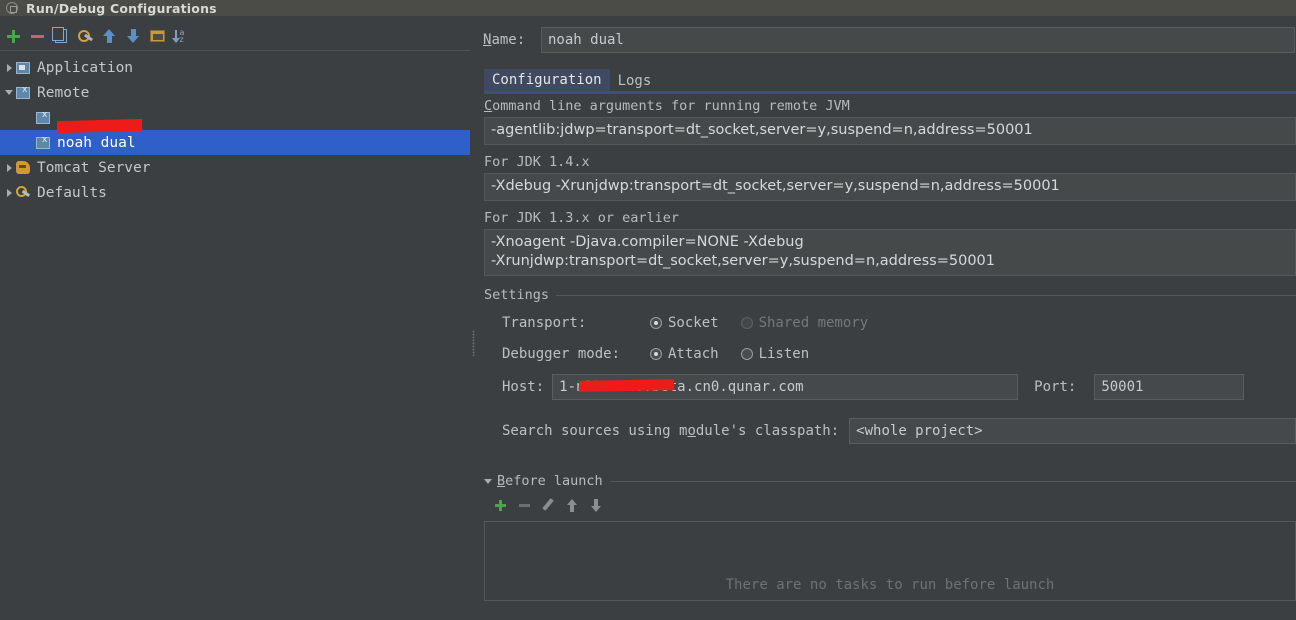 This screenshot has width=1296, height=620. I want to click on transport-label: Transport:, so click(544, 323).